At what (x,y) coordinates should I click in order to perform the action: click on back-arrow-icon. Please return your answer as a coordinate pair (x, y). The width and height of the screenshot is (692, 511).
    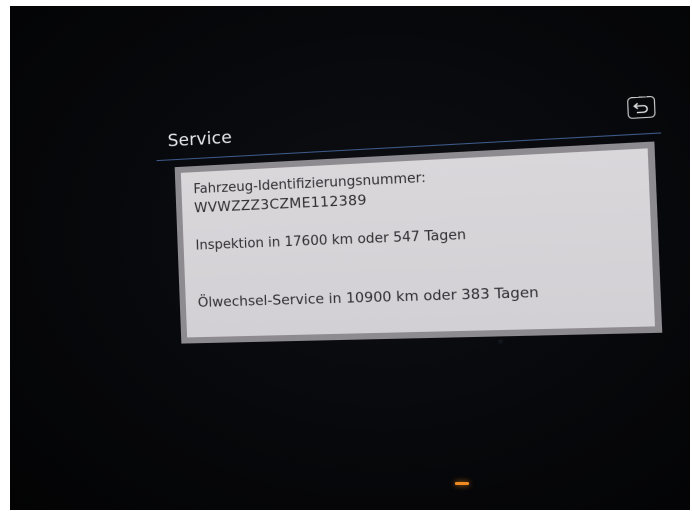
    Looking at the image, I should click on (641, 108).